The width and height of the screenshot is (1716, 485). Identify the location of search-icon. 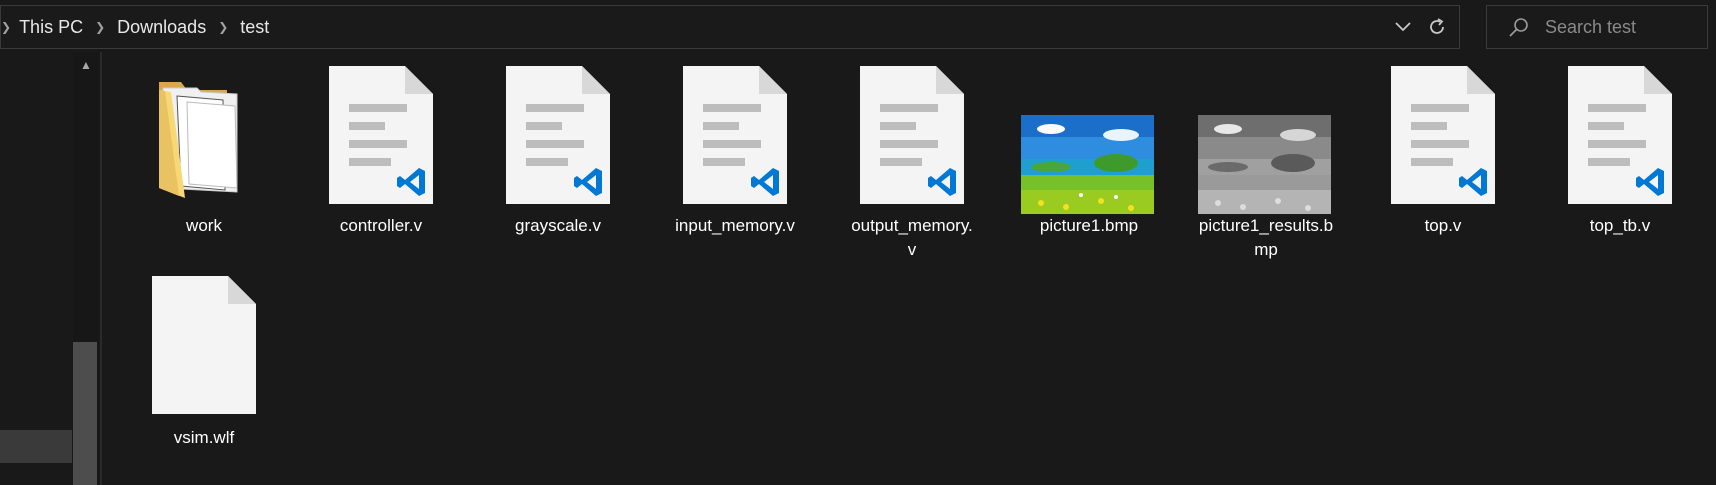
(1519, 28).